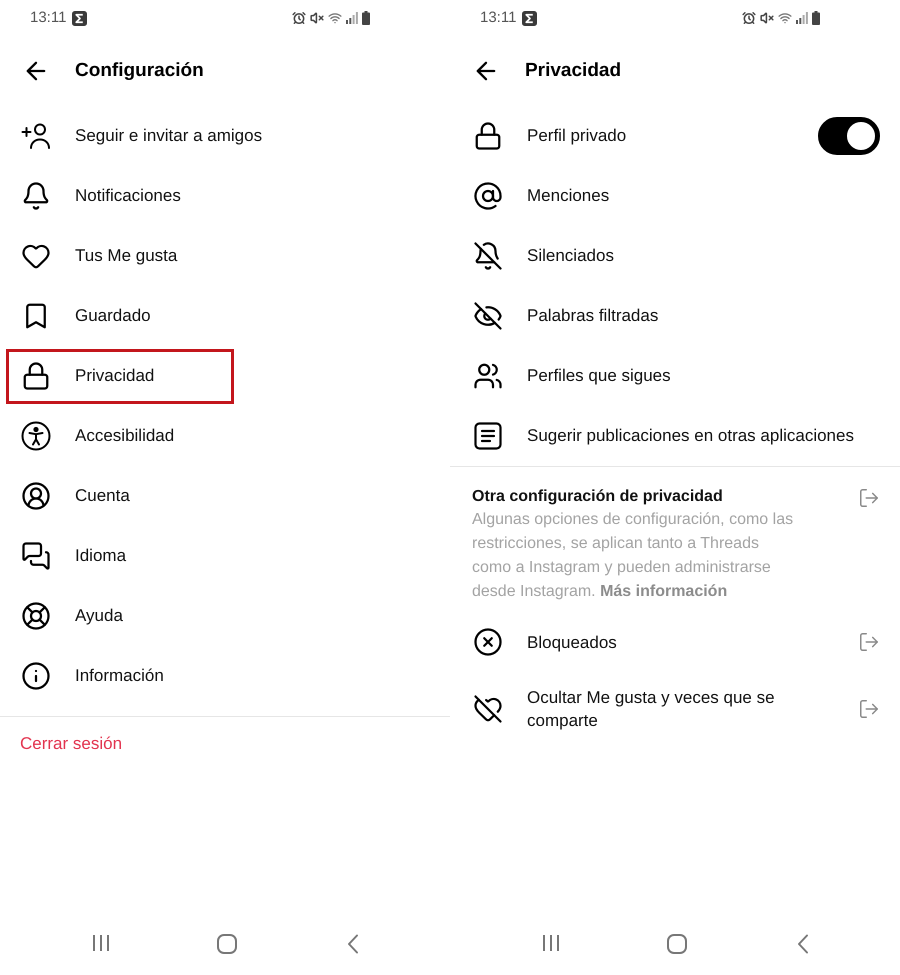 This screenshot has width=900, height=975. Describe the element at coordinates (225, 556) in the screenshot. I see `menu-item: Idioma` at that location.